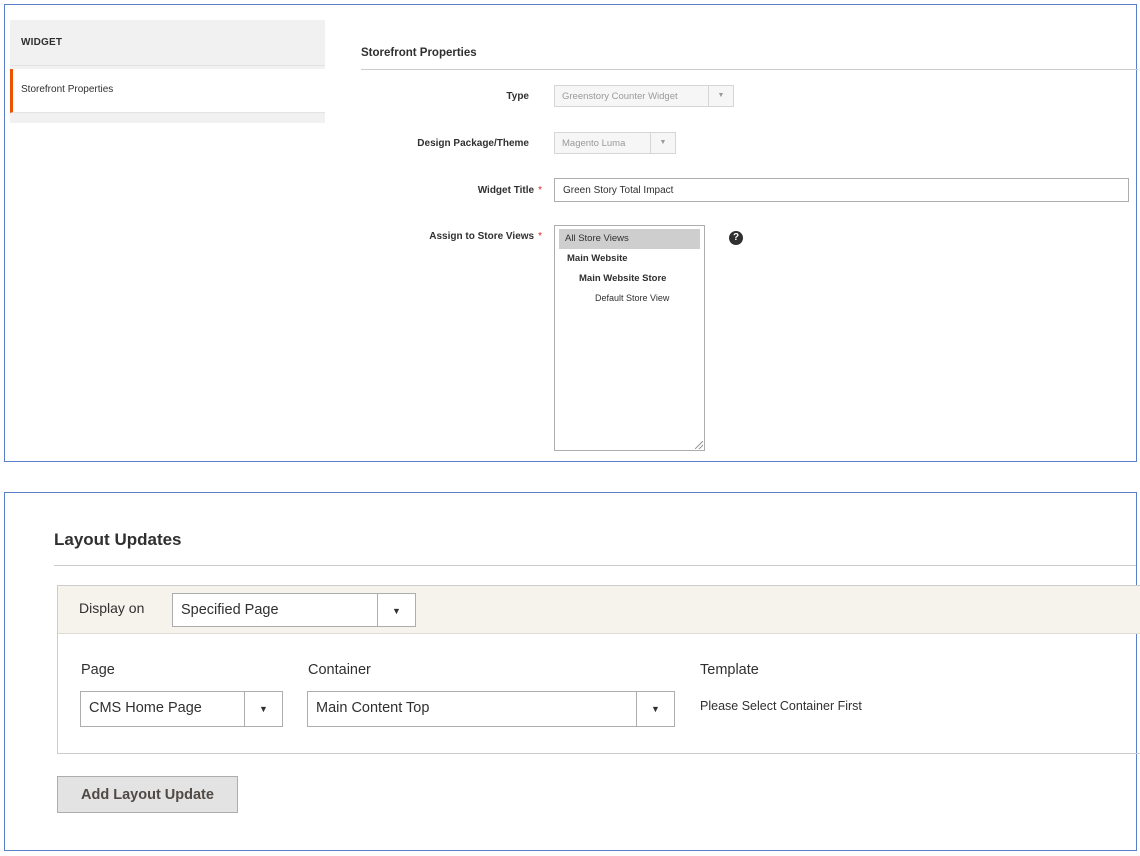 Image resolution: width=1140 pixels, height=856 pixels. What do you see at coordinates (517, 96) in the screenshot?
I see `type-label: Type` at bounding box center [517, 96].